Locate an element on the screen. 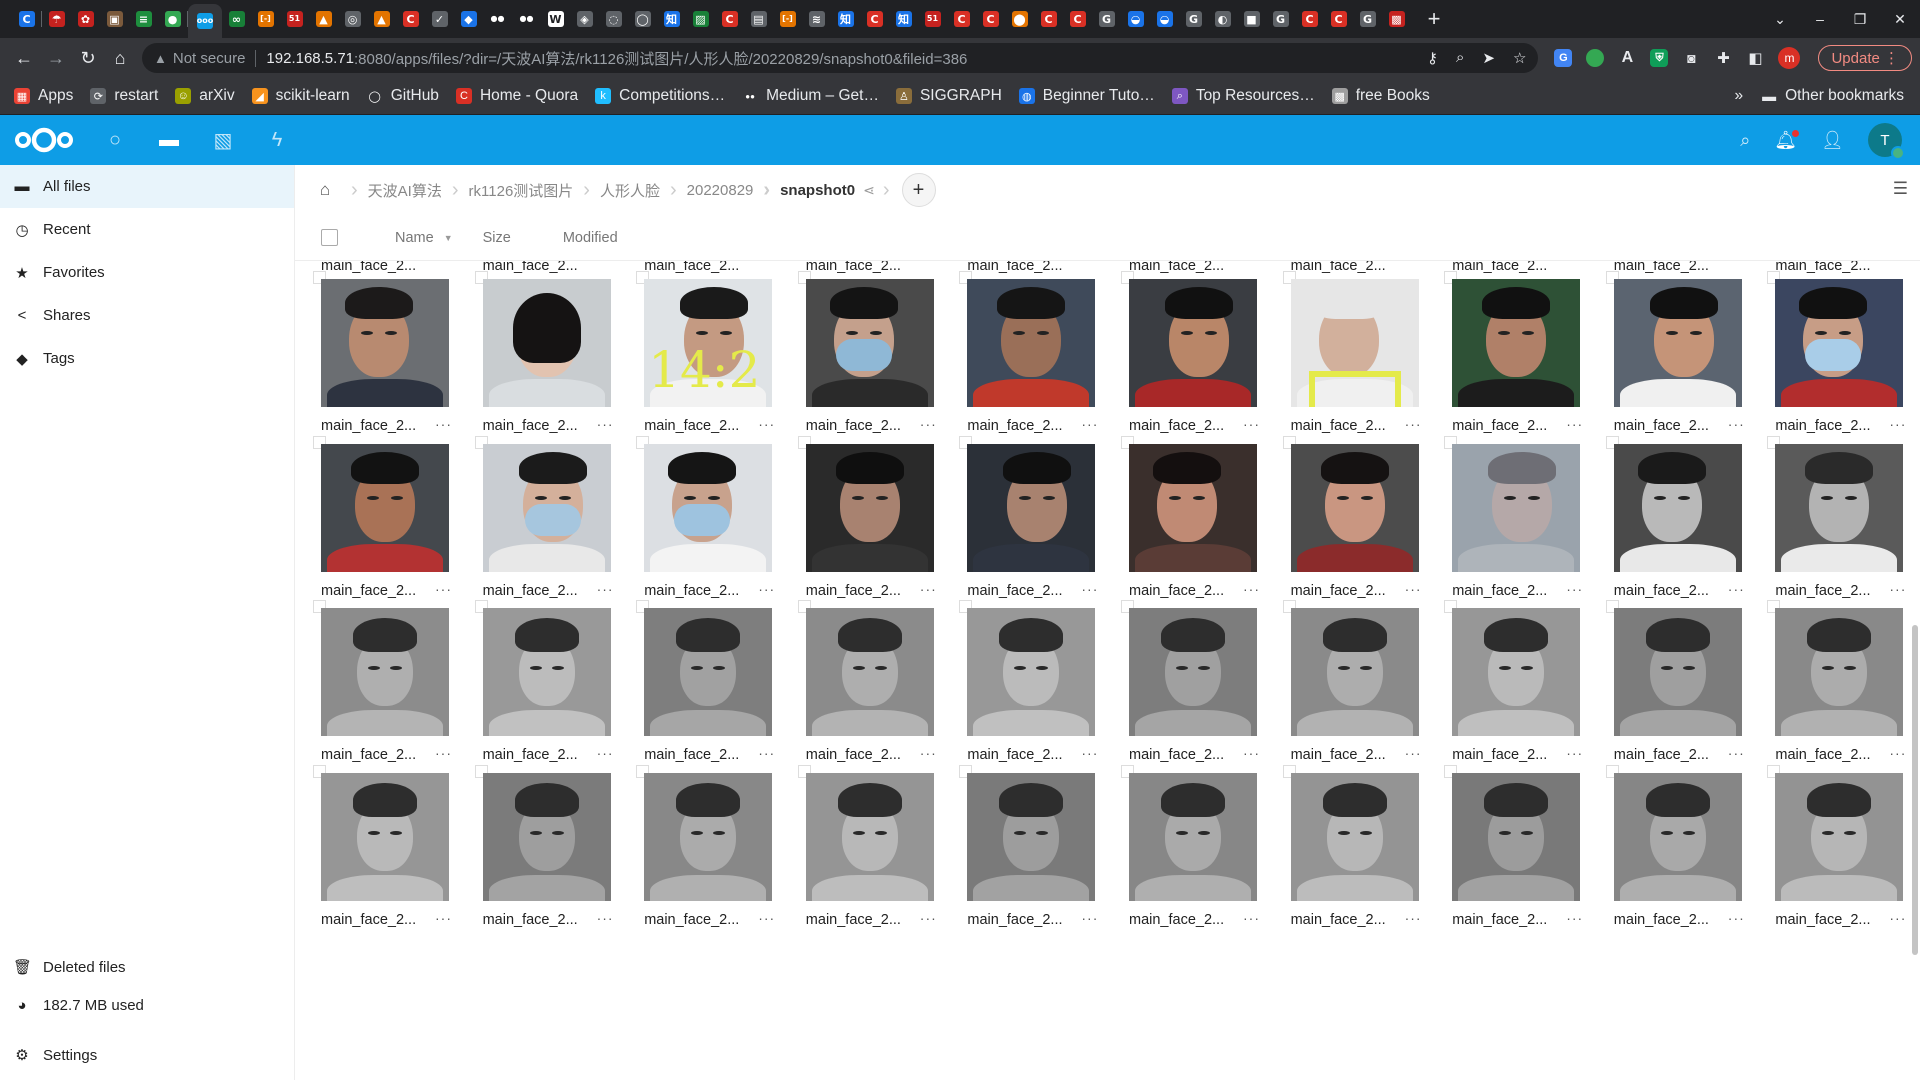  bookmark-item: C Home - Quora is located at coordinates (516, 96).